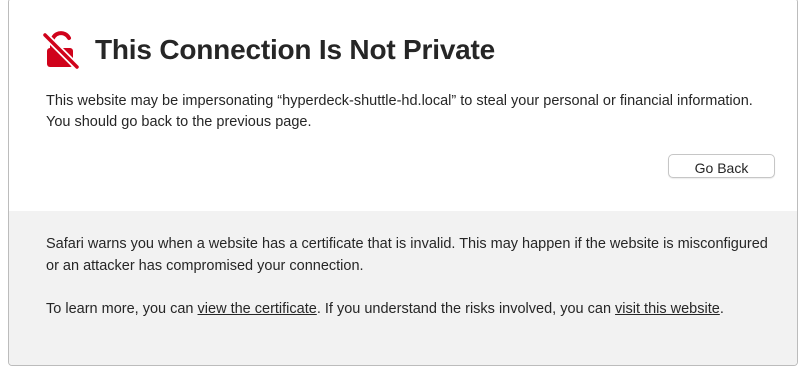 The height and width of the screenshot is (378, 809). Describe the element at coordinates (667, 309) in the screenshot. I see `visit-website-link: visit this website` at that location.